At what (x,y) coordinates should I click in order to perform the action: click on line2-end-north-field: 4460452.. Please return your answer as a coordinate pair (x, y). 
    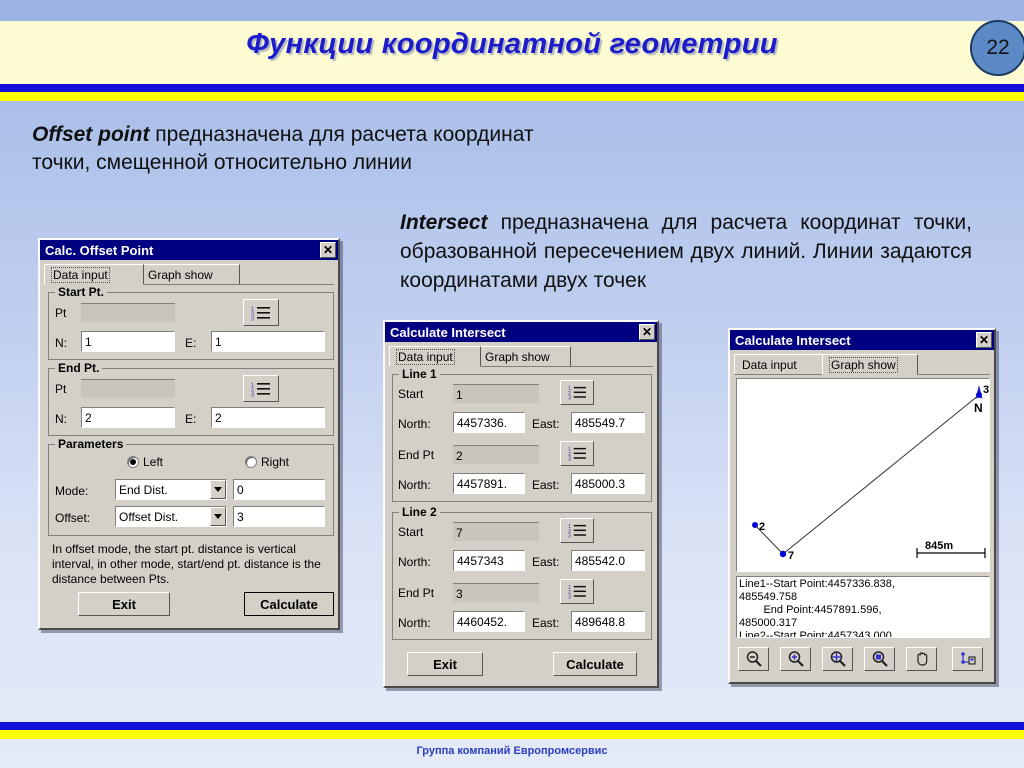
    Looking at the image, I should click on (489, 621).